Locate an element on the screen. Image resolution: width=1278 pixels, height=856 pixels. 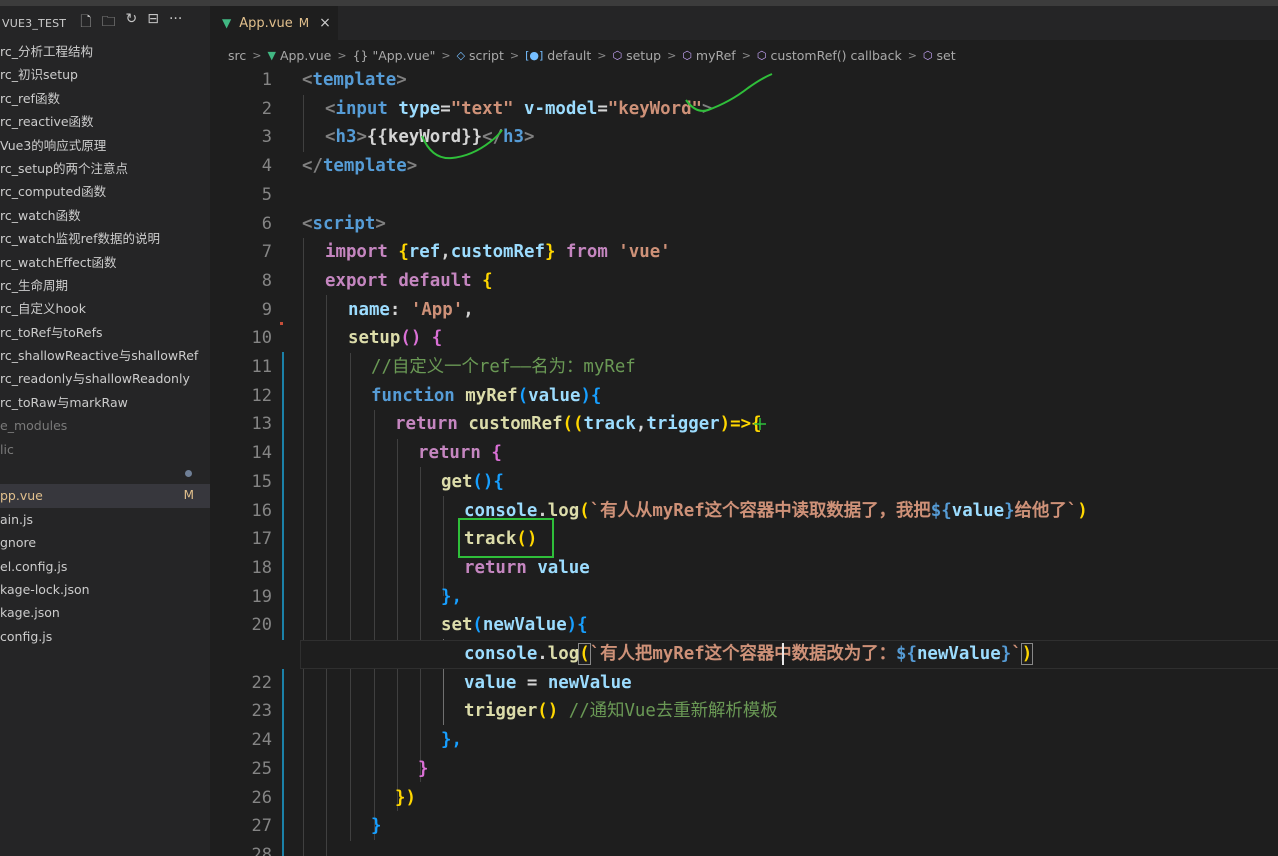
code-text: return value is located at coordinates (527, 568).